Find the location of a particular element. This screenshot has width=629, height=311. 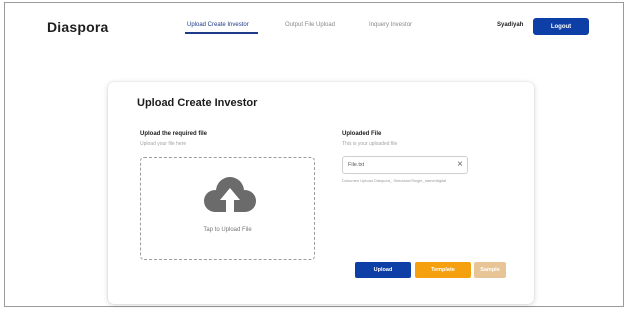

uploaded-file-field: File.txt × is located at coordinates (405, 165).